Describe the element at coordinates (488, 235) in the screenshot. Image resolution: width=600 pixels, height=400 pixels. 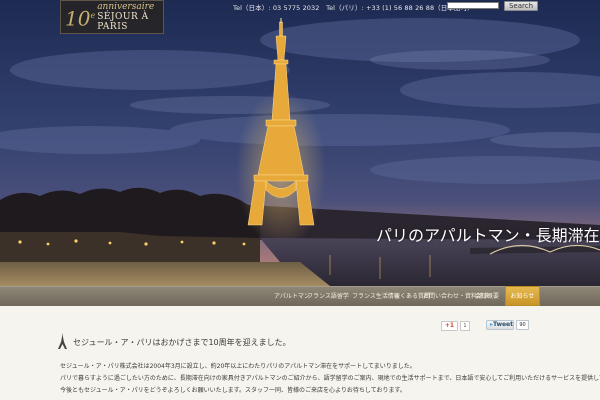
I see `hero-title: パリのアパルトマン・長期滞在のセジュール・ア・パリ` at that location.